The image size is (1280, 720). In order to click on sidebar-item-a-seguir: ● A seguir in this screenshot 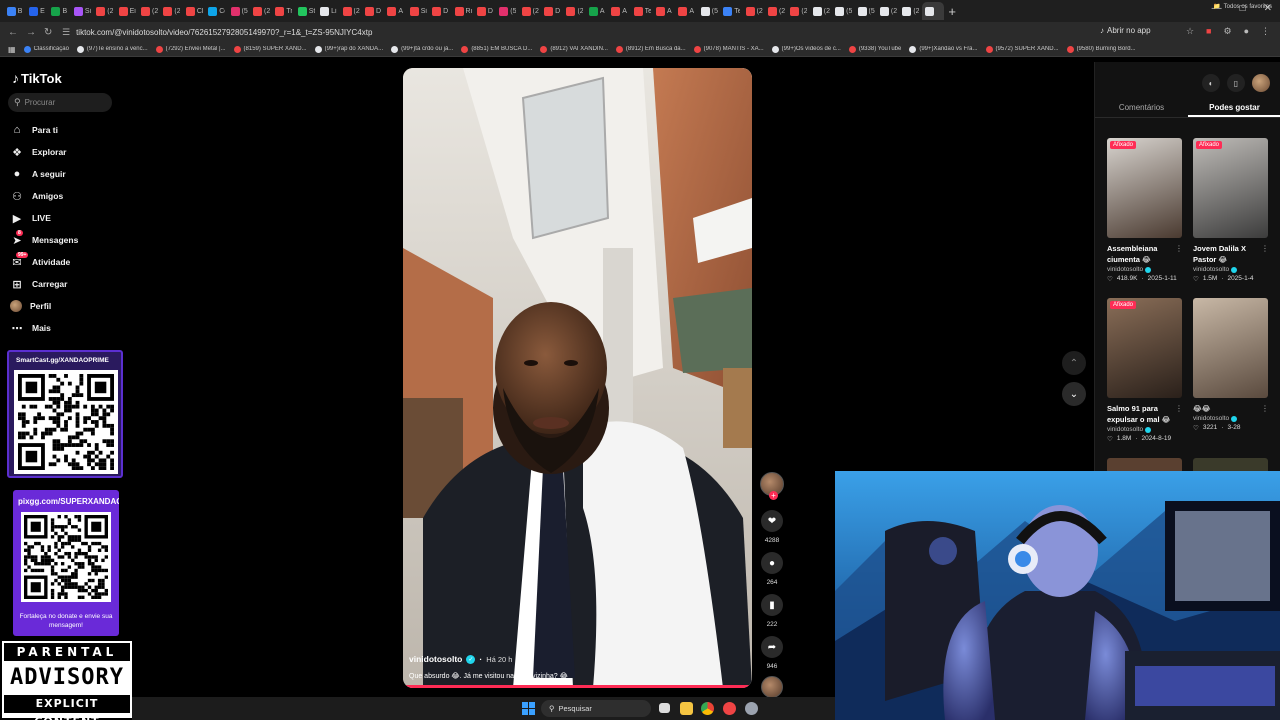, I will do `click(65, 174)`.